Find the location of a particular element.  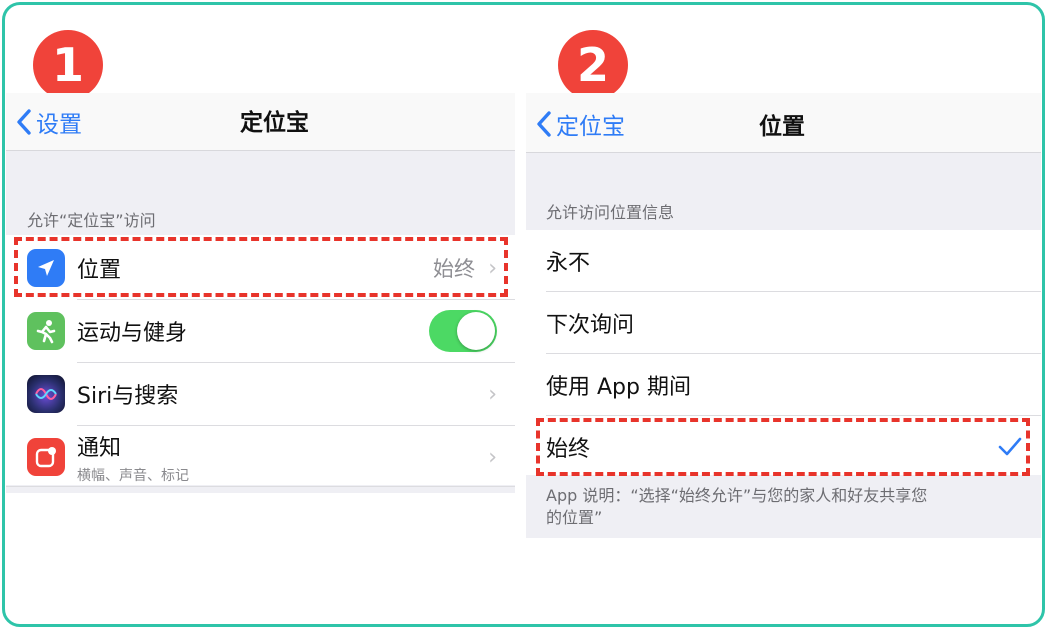

footer-line: 的位置” is located at coordinates (574, 517).